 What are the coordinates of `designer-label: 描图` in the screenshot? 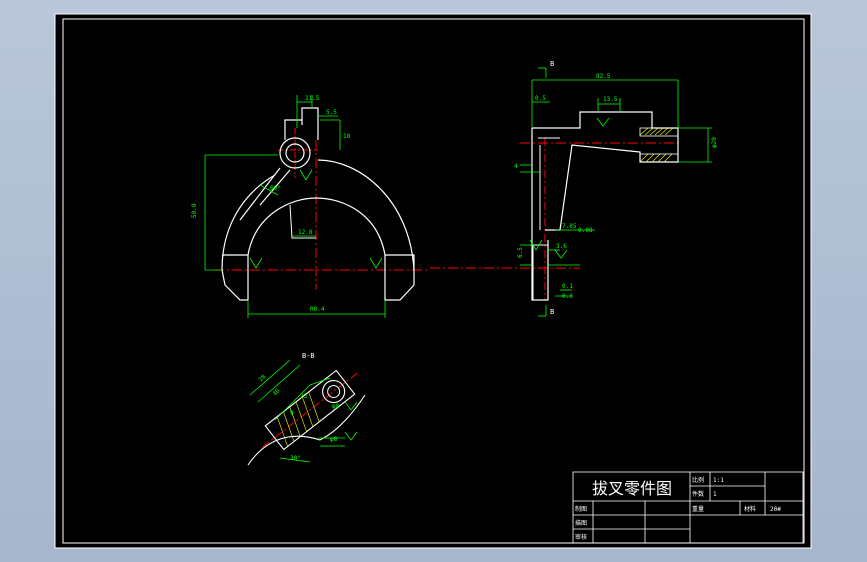 It's located at (581, 523).